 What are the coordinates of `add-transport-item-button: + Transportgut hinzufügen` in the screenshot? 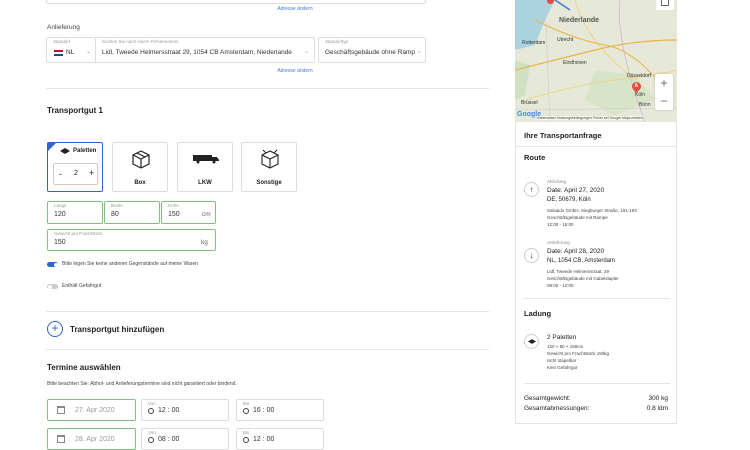 It's located at (116, 330).